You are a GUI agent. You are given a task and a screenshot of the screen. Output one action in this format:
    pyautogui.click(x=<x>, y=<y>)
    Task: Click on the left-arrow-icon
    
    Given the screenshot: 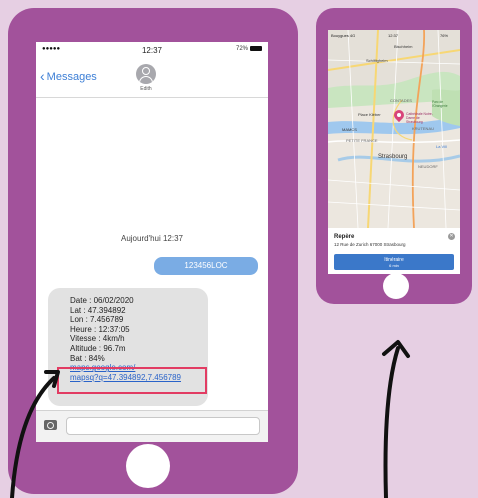 What is the action you would take?
    pyautogui.click(x=33, y=437)
    